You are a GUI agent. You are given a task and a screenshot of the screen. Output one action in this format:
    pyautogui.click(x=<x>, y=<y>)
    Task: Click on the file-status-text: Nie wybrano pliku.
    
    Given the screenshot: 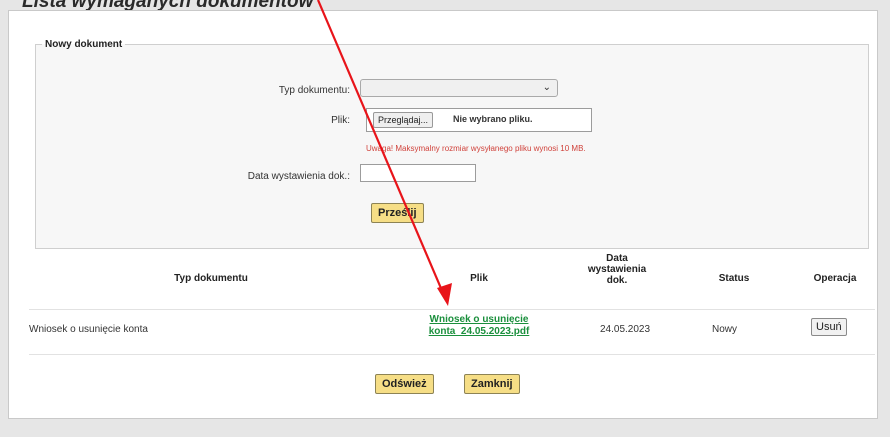 What is the action you would take?
    pyautogui.click(x=493, y=119)
    